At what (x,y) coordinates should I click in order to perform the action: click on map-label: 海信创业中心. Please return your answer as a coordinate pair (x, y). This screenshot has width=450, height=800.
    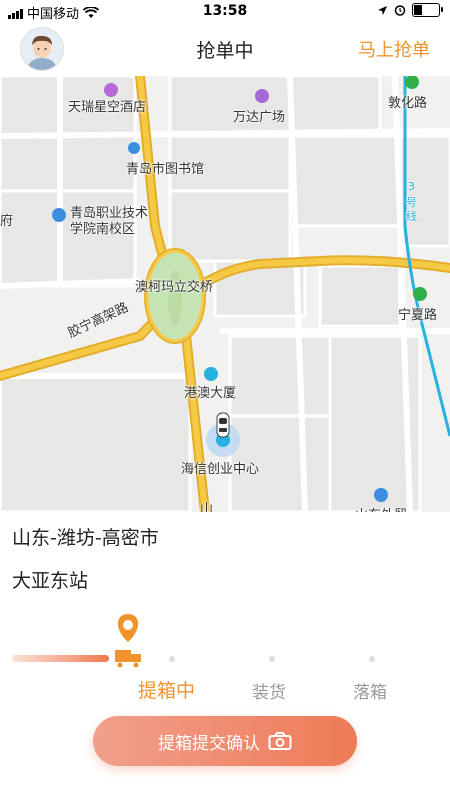
    Looking at the image, I should click on (220, 469).